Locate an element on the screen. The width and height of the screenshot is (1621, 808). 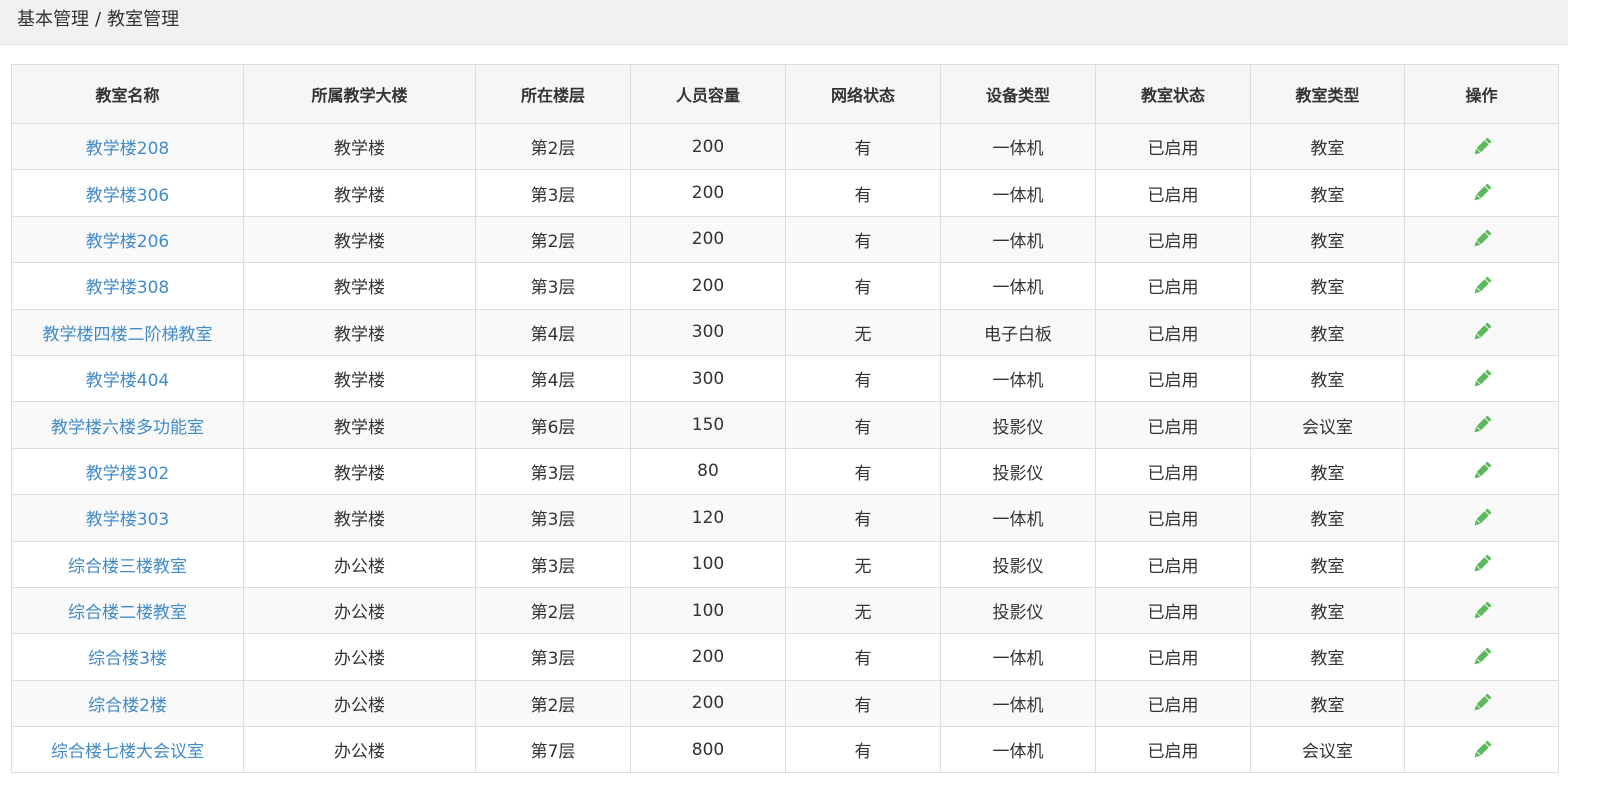
room-name-link: 教学楼302 is located at coordinates (127, 474).